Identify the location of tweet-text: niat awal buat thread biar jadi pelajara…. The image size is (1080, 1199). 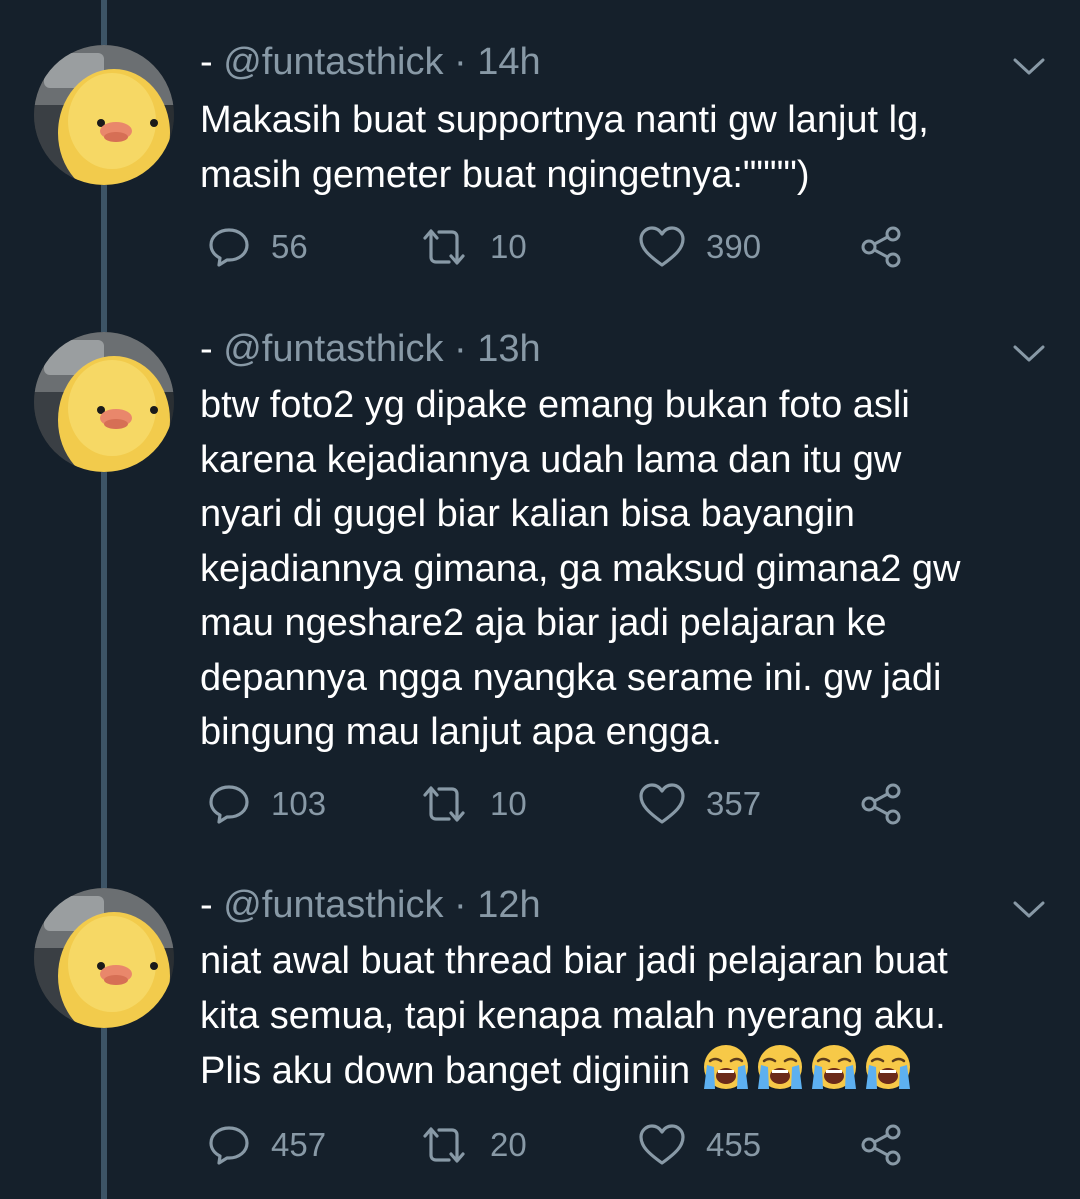
(625, 1016).